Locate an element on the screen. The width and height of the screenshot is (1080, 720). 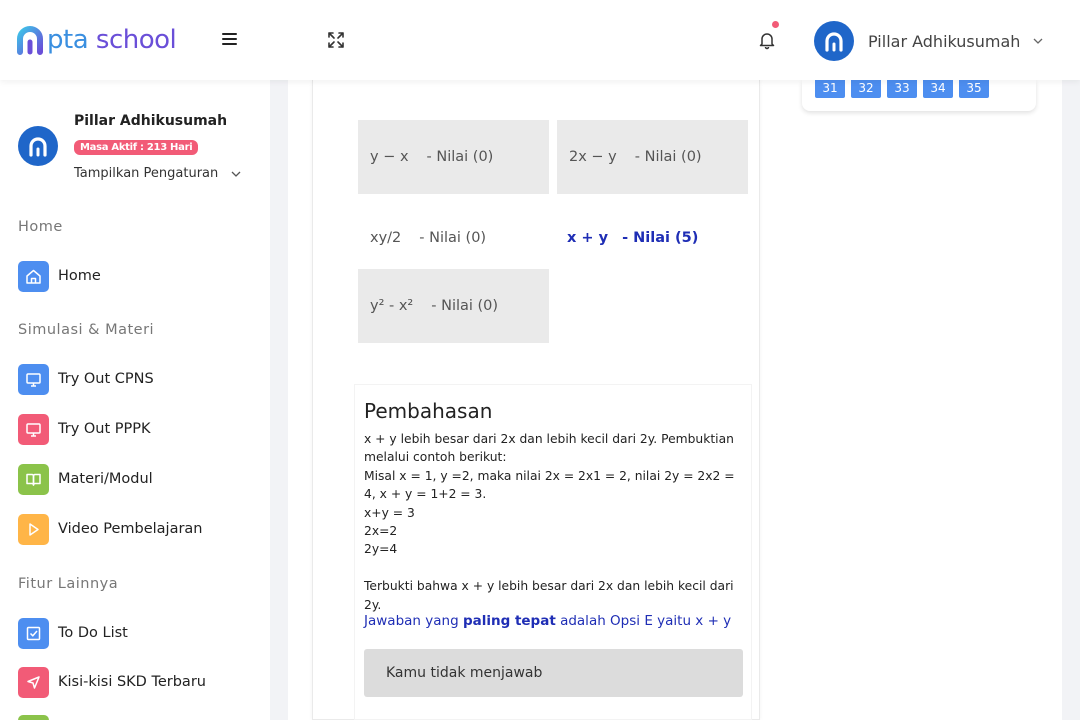
sidebar-item-label: Kisi-kisi SKD Terbaru is located at coordinates (132, 682).